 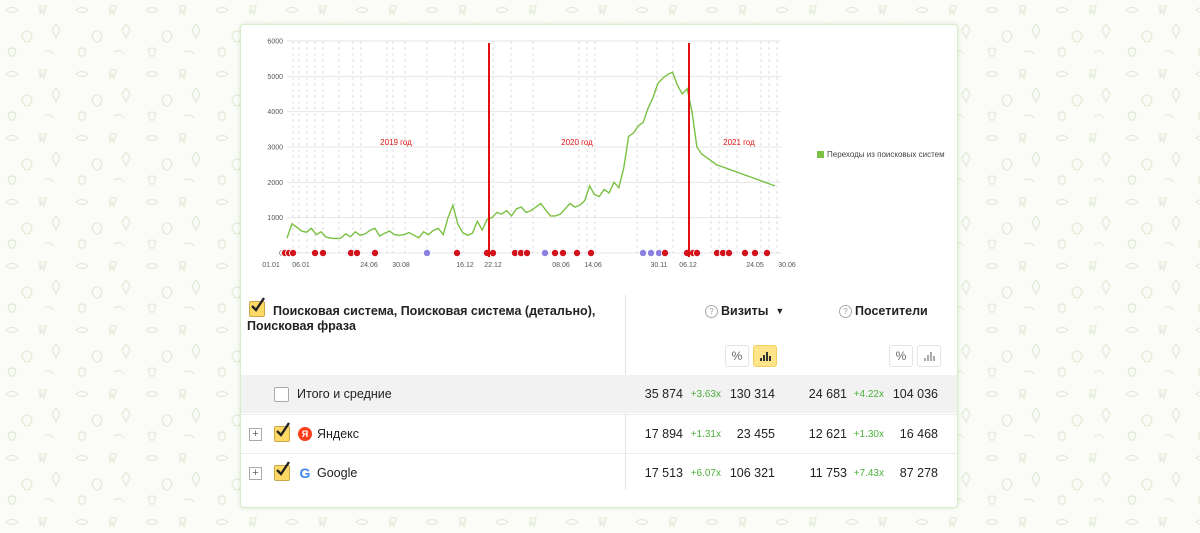 I want to click on row-users-prev: 87 278, so click(x=918, y=473).